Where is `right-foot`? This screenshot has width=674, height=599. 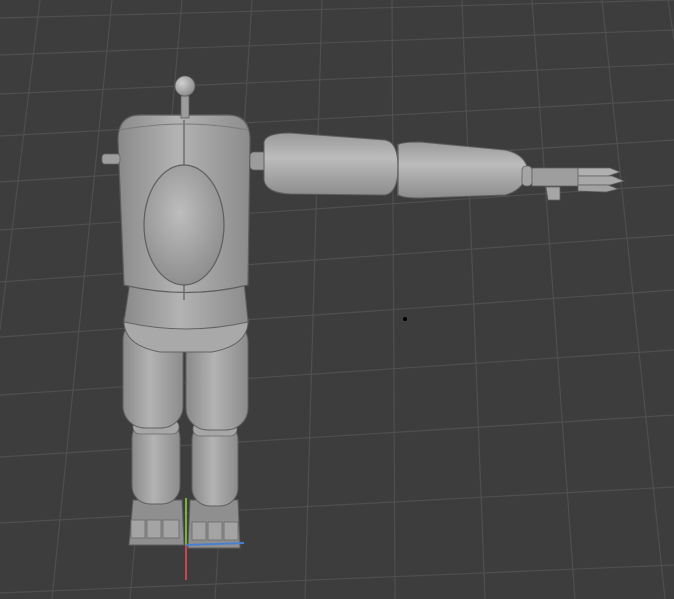 right-foot is located at coordinates (214, 524).